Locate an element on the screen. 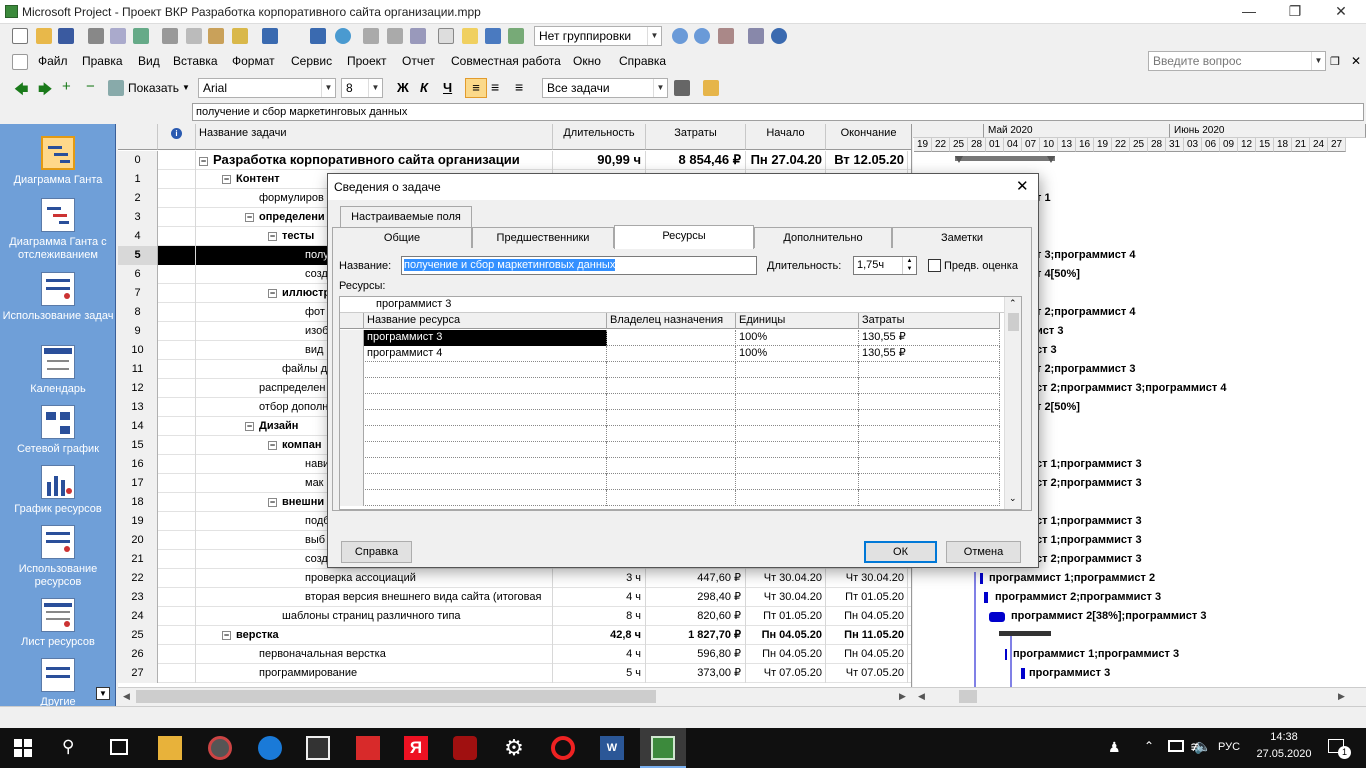  row-id: 15 is located at coordinates (138, 445).